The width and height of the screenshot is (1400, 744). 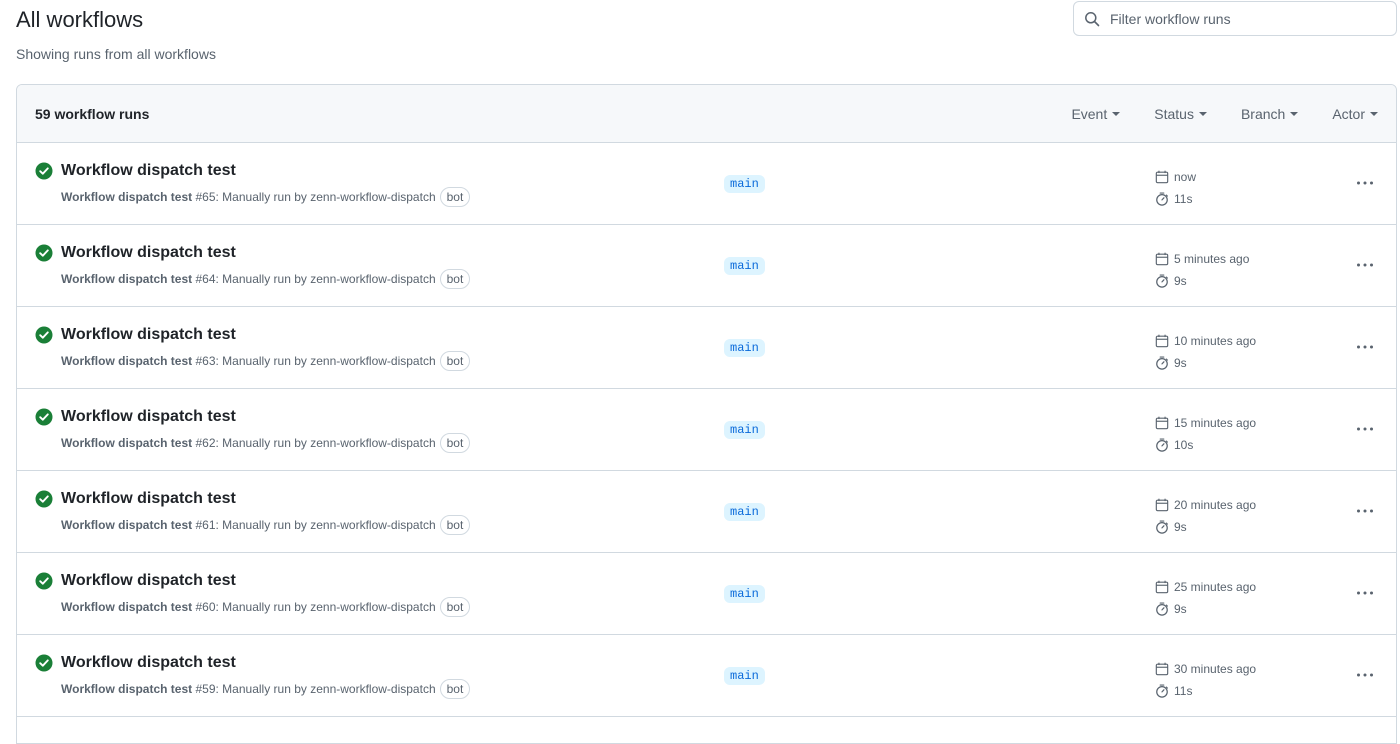 I want to click on run-number: #60, so click(x=205, y=607).